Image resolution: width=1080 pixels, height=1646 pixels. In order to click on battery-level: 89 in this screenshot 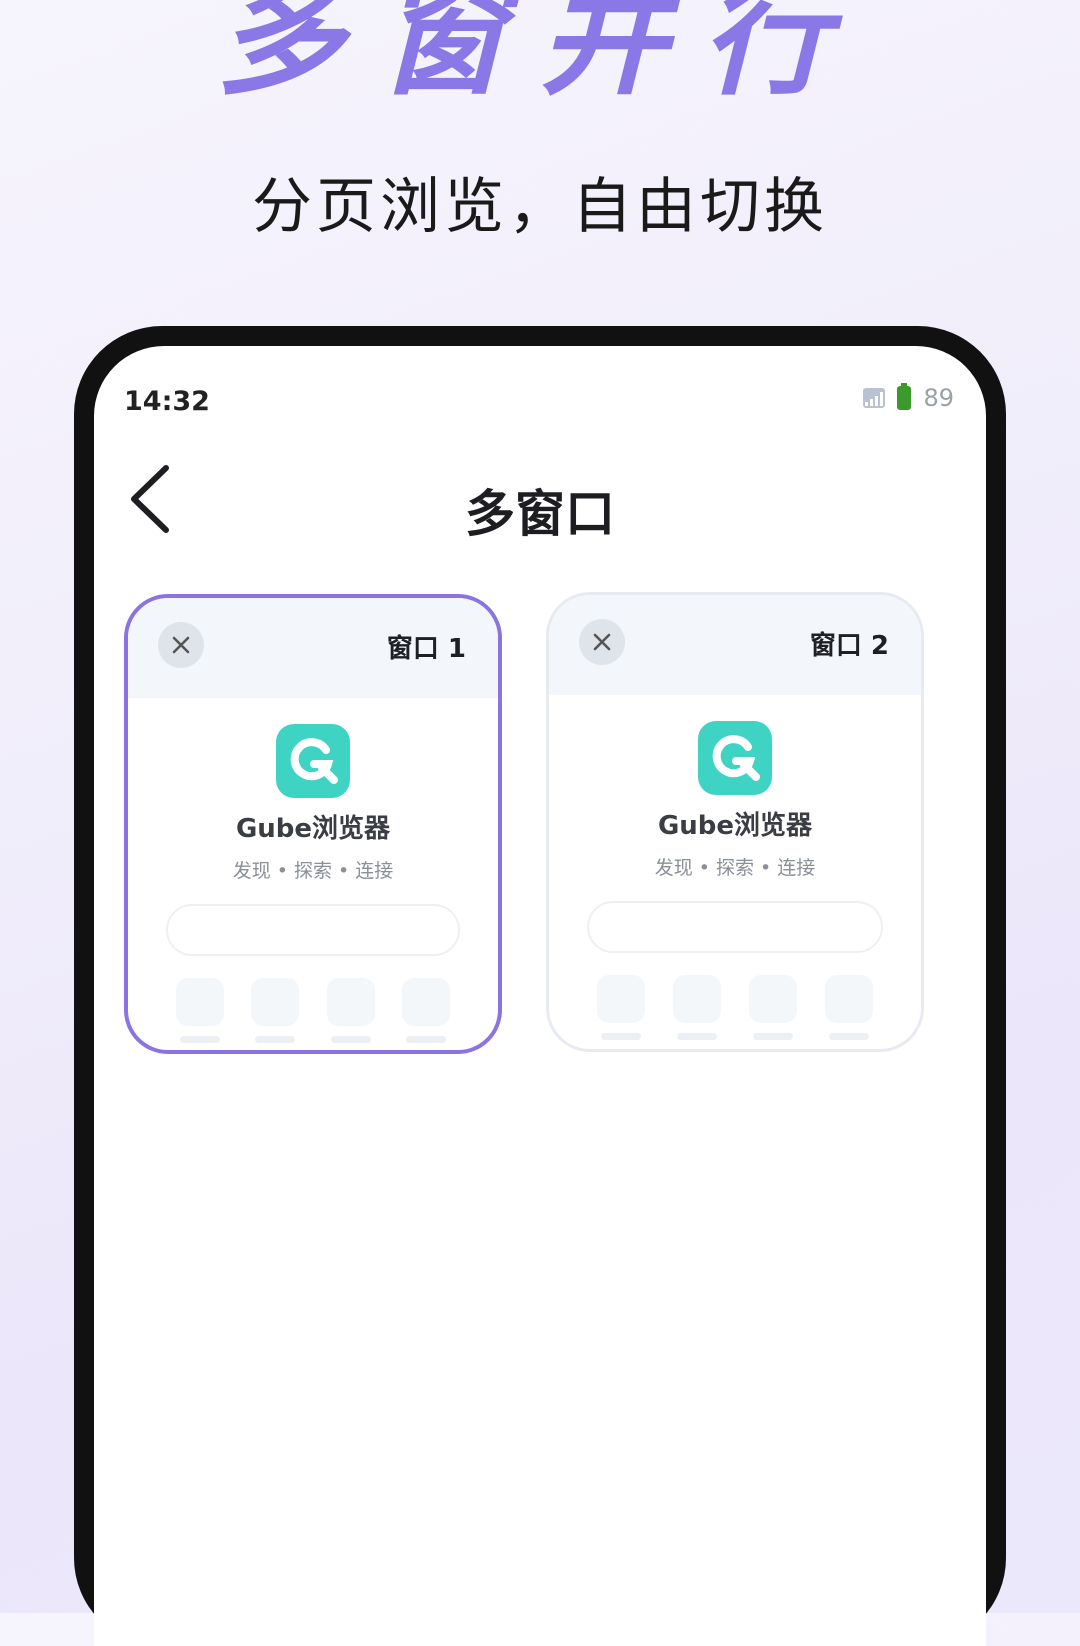, I will do `click(938, 398)`.